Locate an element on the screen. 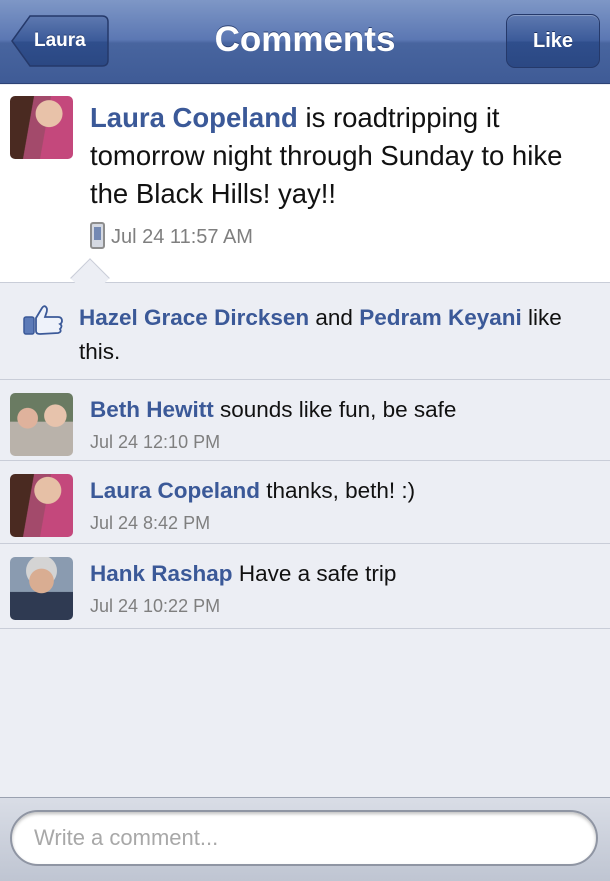 The image size is (610, 881). comment-body: Hank Rashap Have a safe trip is located at coordinates (342, 574).